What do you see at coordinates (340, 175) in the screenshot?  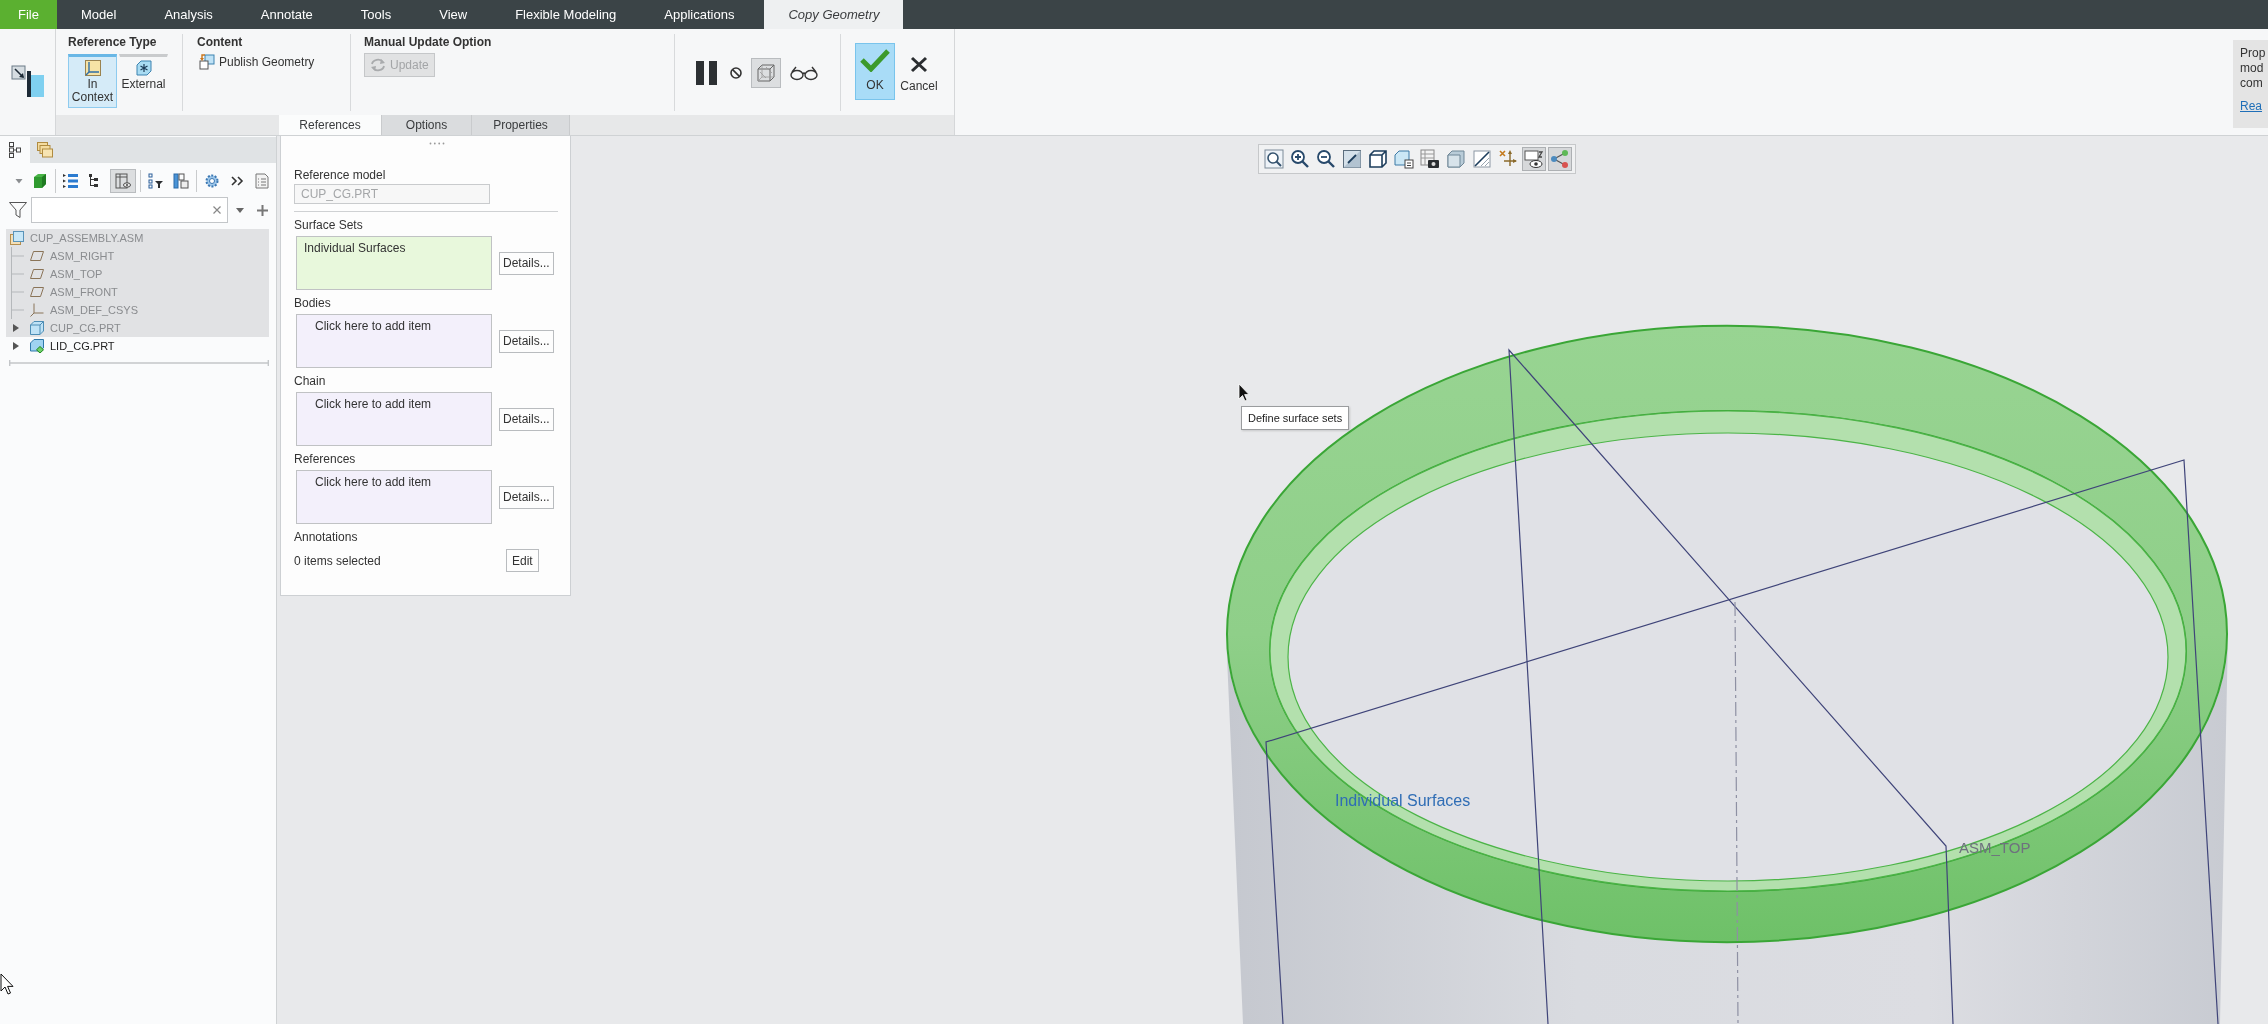 I see `field-label: Reference model` at bounding box center [340, 175].